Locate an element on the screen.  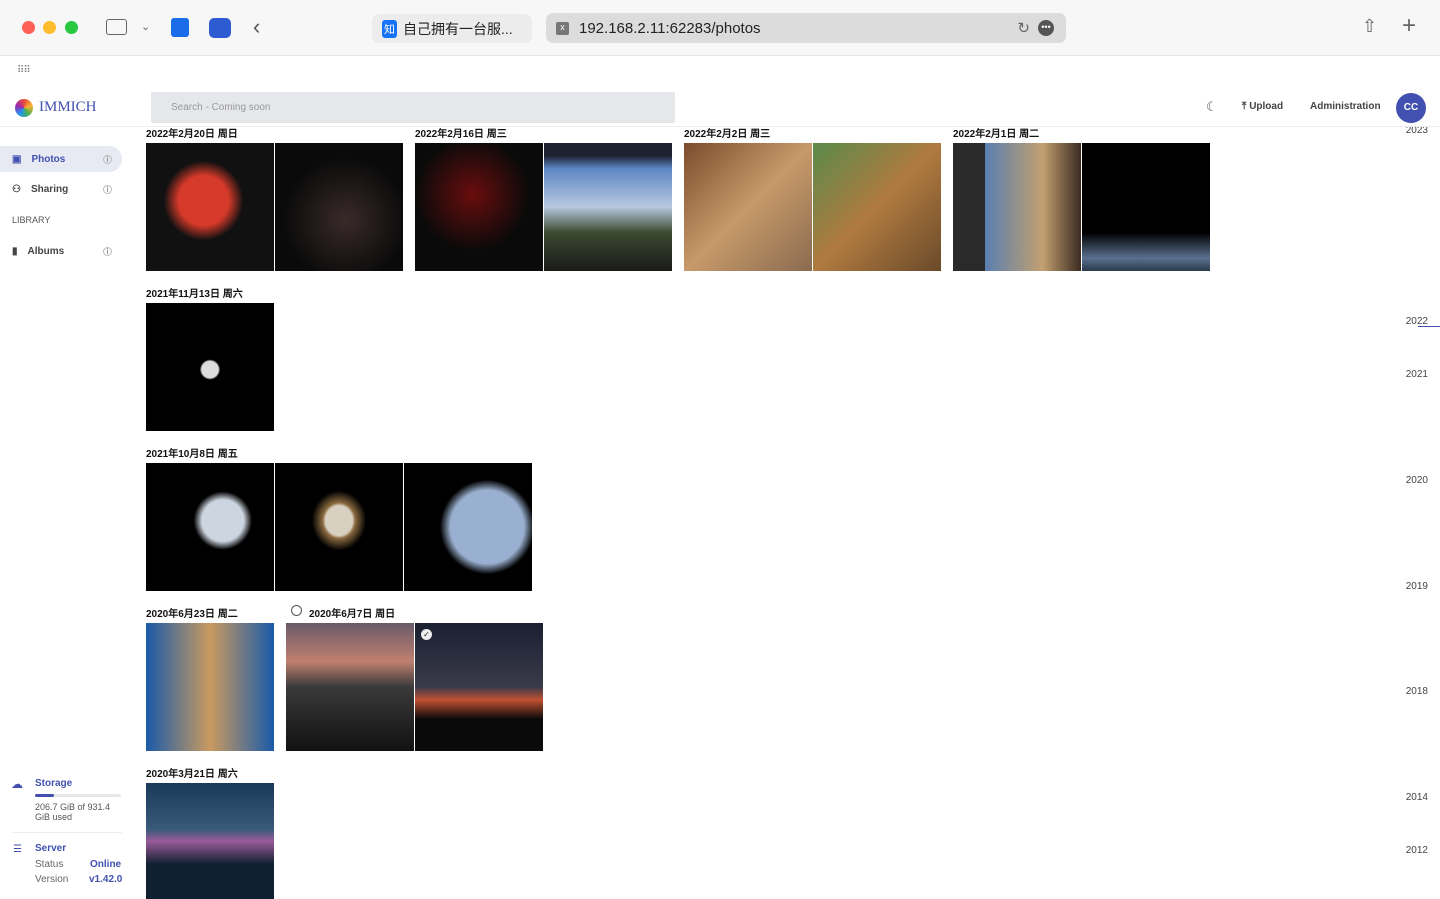
server-label: Server is located at coordinates (51, 848).